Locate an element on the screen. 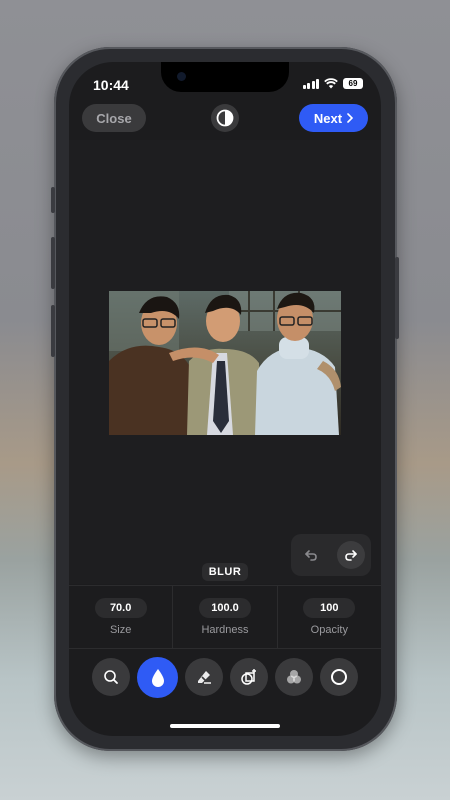 The image size is (450, 800). brush-parameters: 70.0 Size 100.0 Hardness 100 Opacity is located at coordinates (225, 617).